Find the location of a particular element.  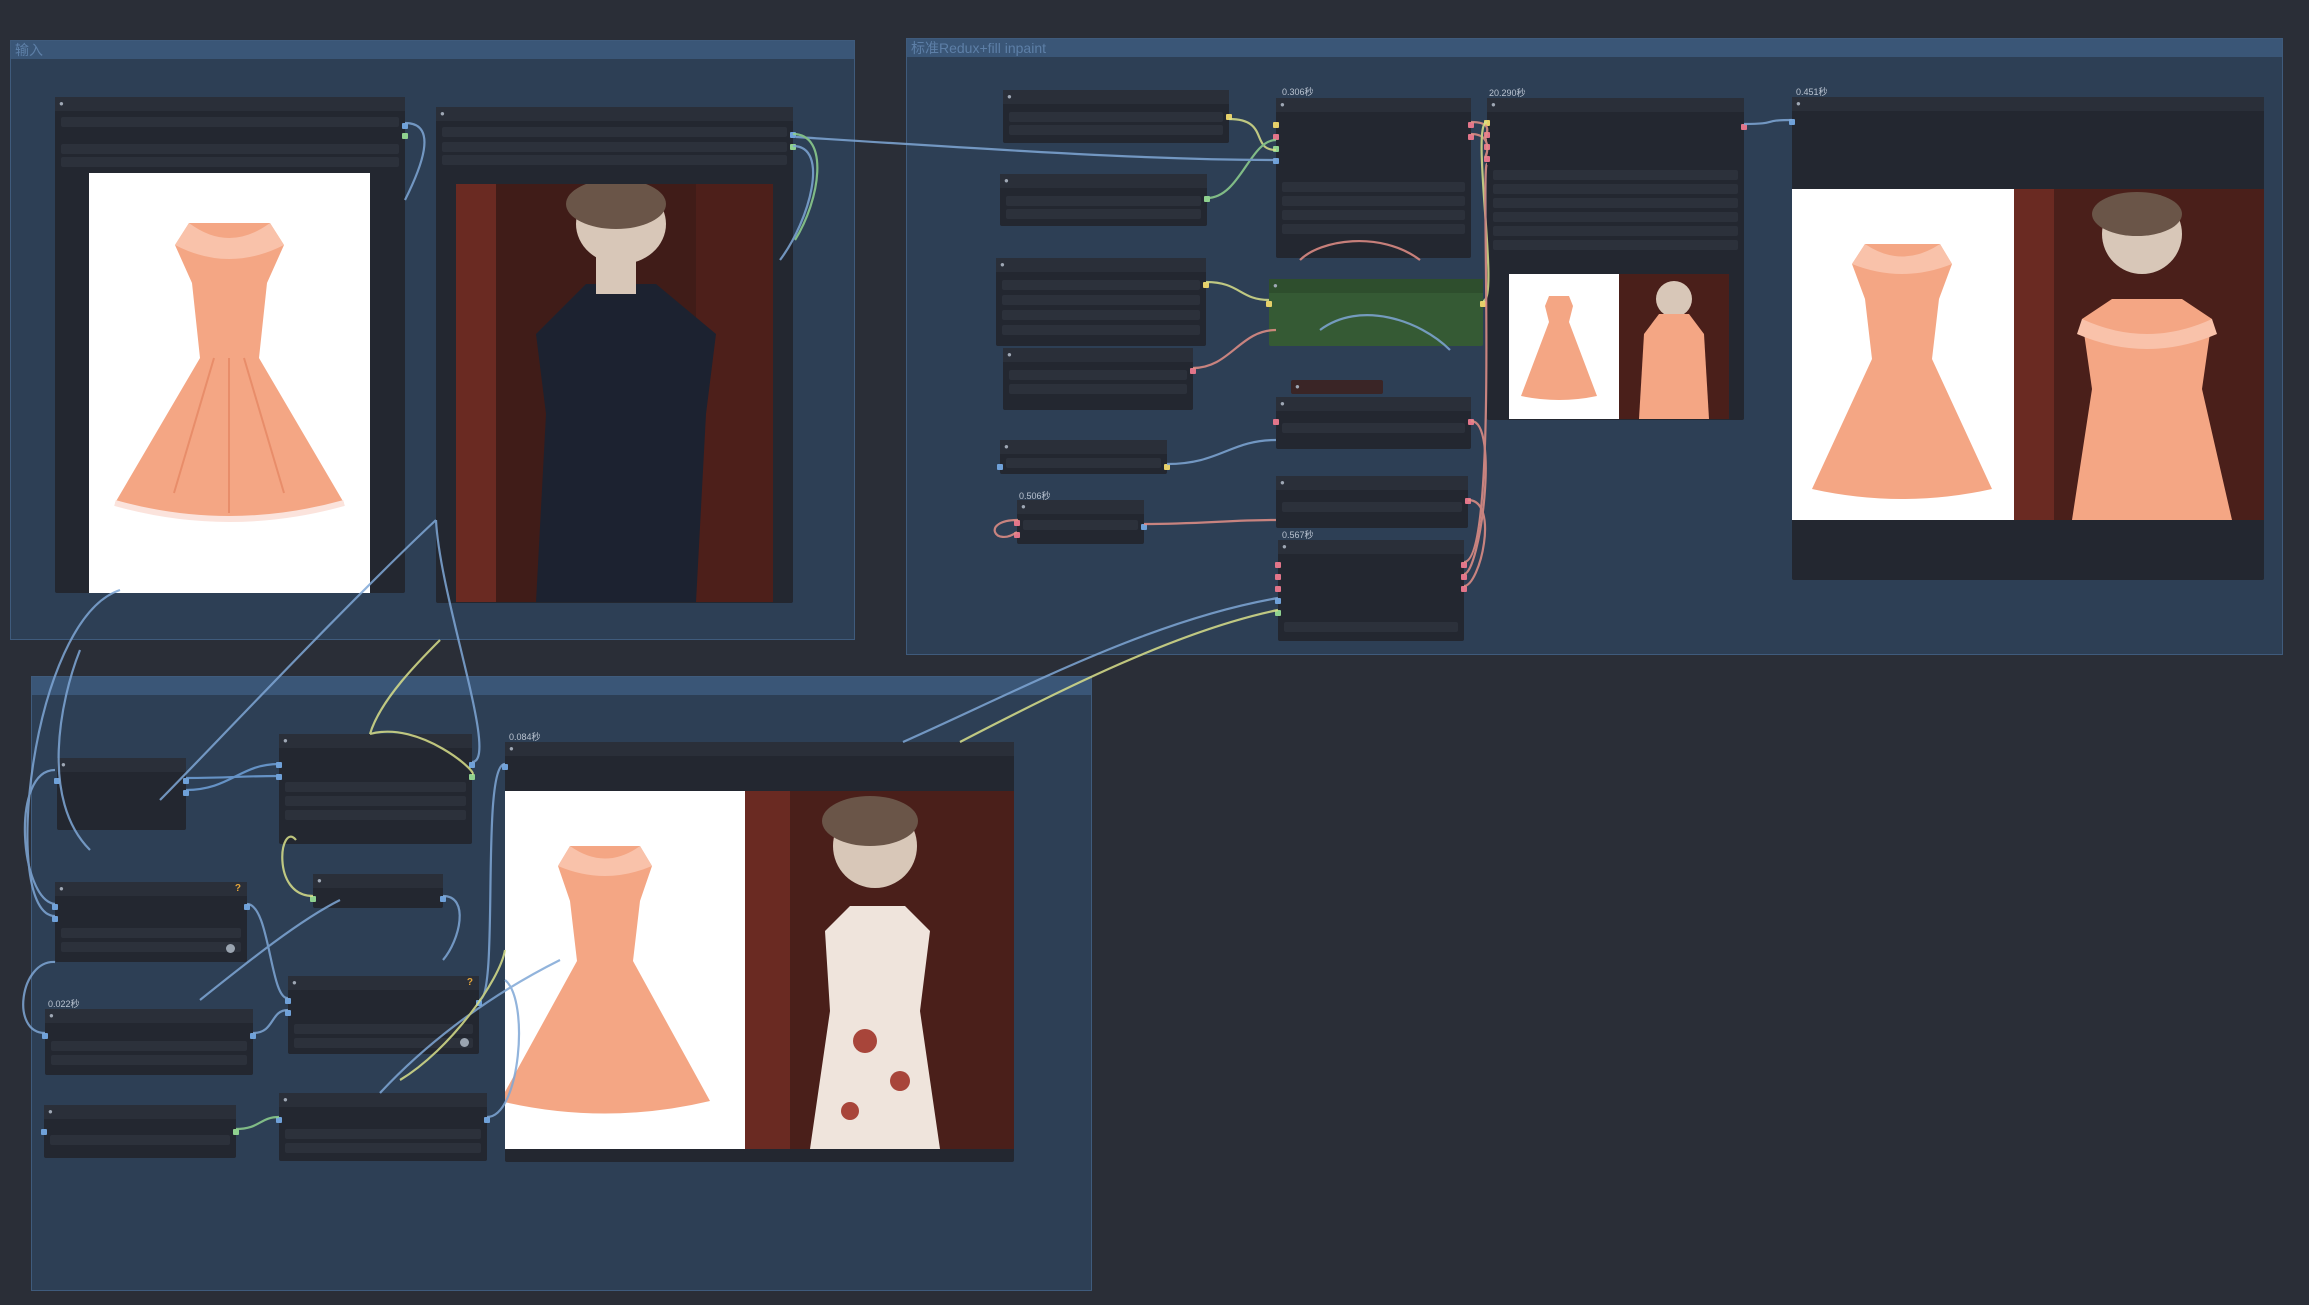

collapsed-node: ● is located at coordinates (1337, 387).